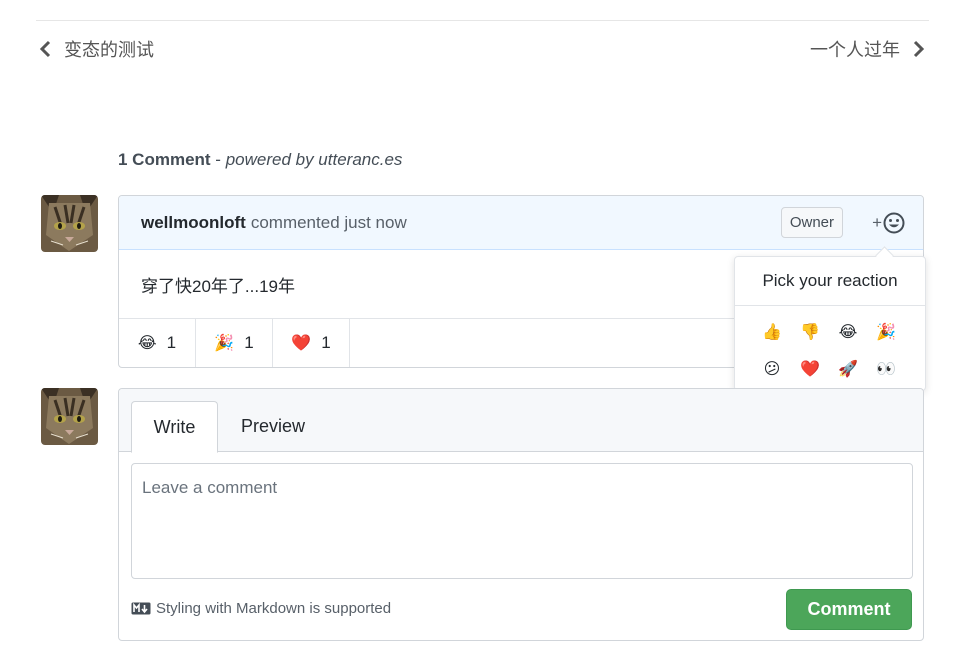 This screenshot has width=960, height=664. Describe the element at coordinates (772, 368) in the screenshot. I see `confused-icon: 😕` at that location.